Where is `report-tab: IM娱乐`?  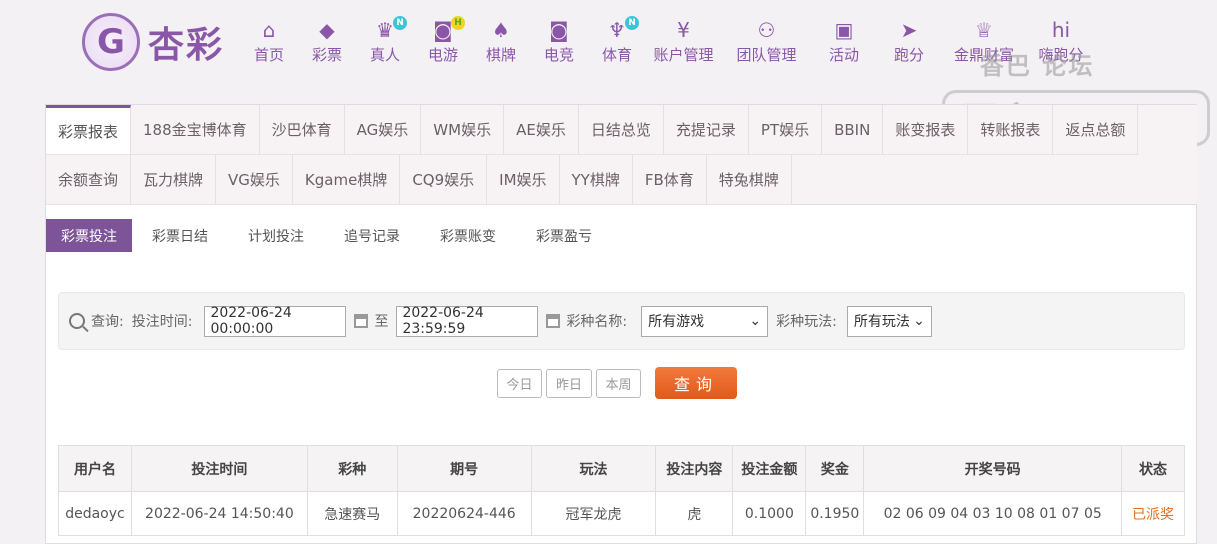 report-tab: IM娱乐 is located at coordinates (523, 180).